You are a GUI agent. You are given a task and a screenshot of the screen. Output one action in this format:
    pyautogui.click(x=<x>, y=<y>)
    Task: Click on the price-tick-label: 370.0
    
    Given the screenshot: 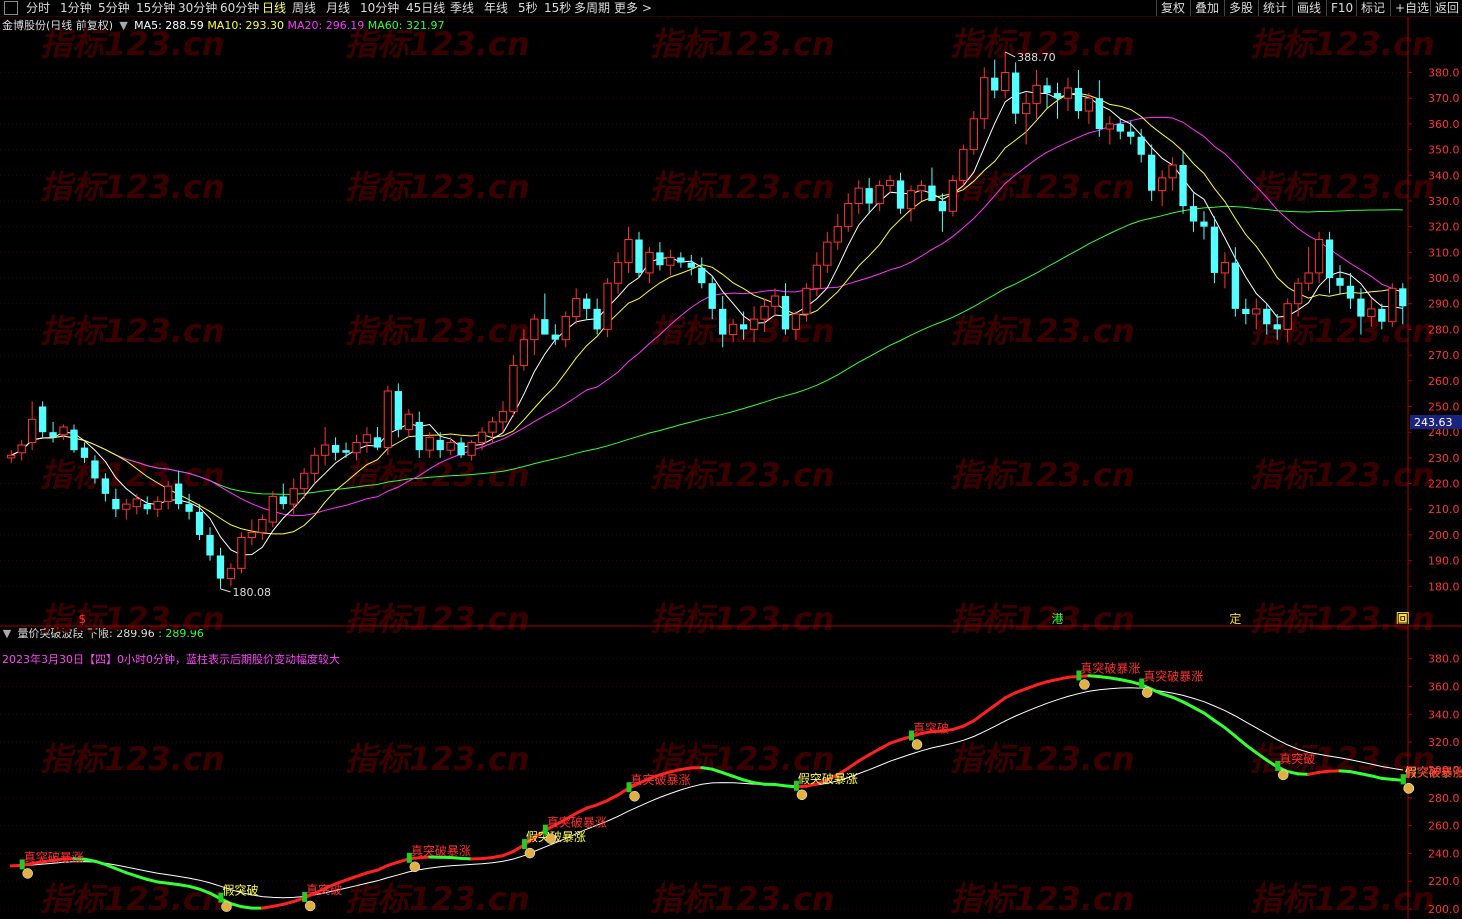 What is the action you would take?
    pyautogui.click(x=1444, y=98)
    